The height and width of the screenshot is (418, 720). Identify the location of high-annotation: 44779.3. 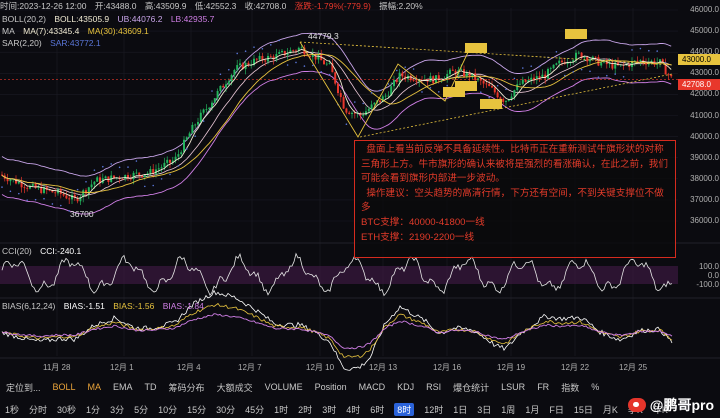
(323, 36).